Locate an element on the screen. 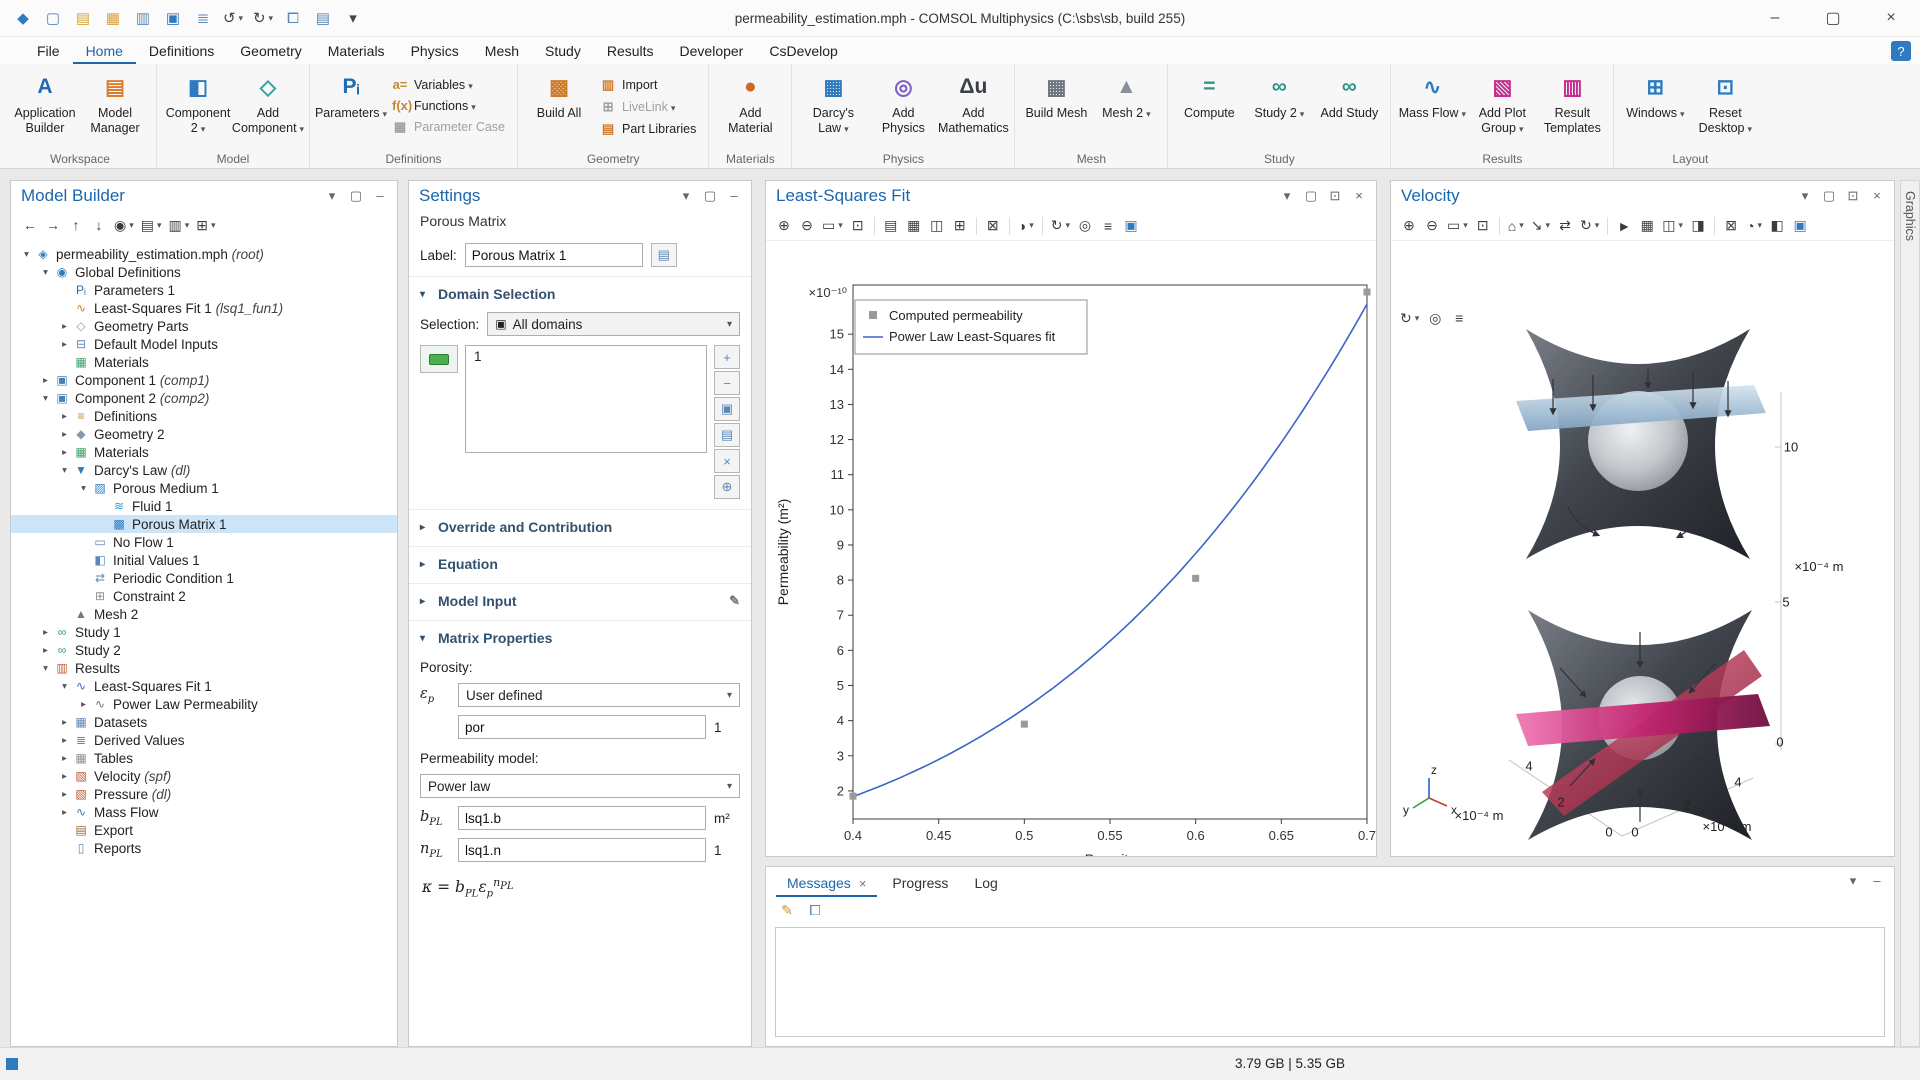 The height and width of the screenshot is (1080, 1920). add-physics-button: ◎ Add Physics is located at coordinates (903, 102).